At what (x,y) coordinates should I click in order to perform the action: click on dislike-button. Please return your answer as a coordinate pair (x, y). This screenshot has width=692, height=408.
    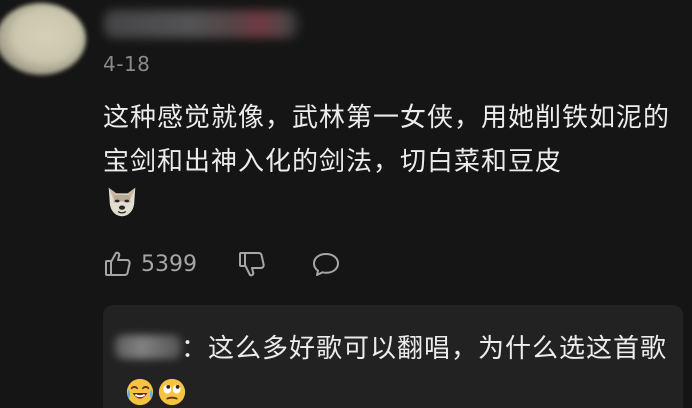
    Looking at the image, I should click on (252, 264).